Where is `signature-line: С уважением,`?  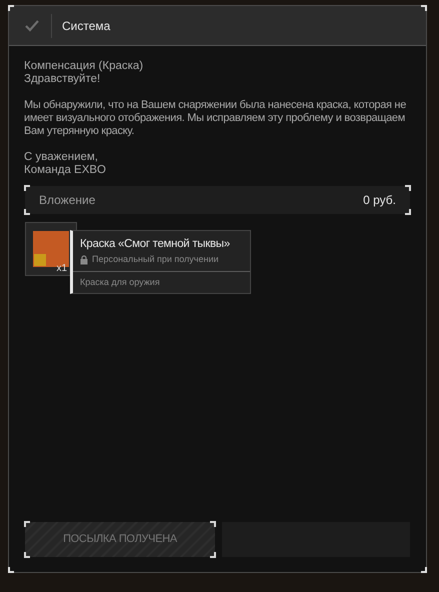
signature-line: С уважением, is located at coordinates (61, 157).